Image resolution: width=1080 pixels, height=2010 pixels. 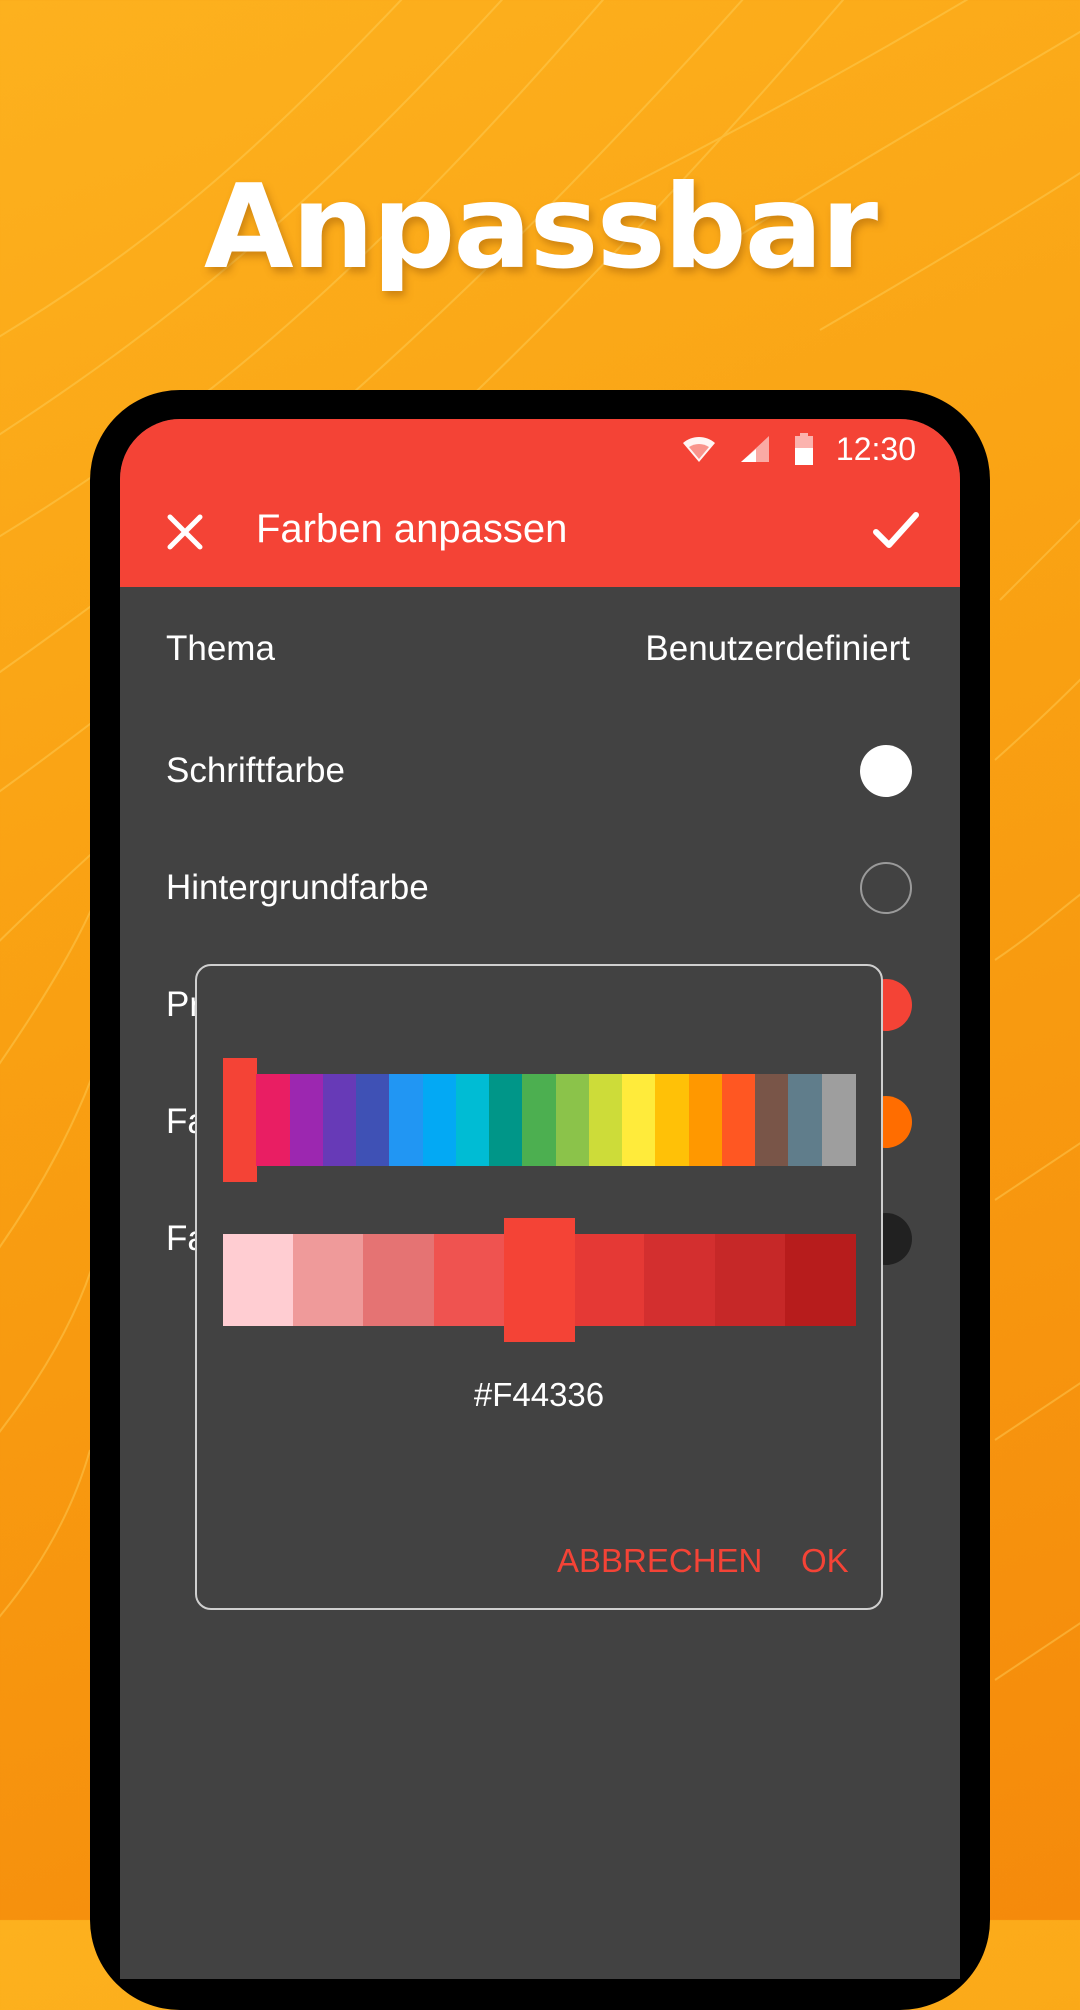 I want to click on background-color-swatch, so click(x=886, y=888).